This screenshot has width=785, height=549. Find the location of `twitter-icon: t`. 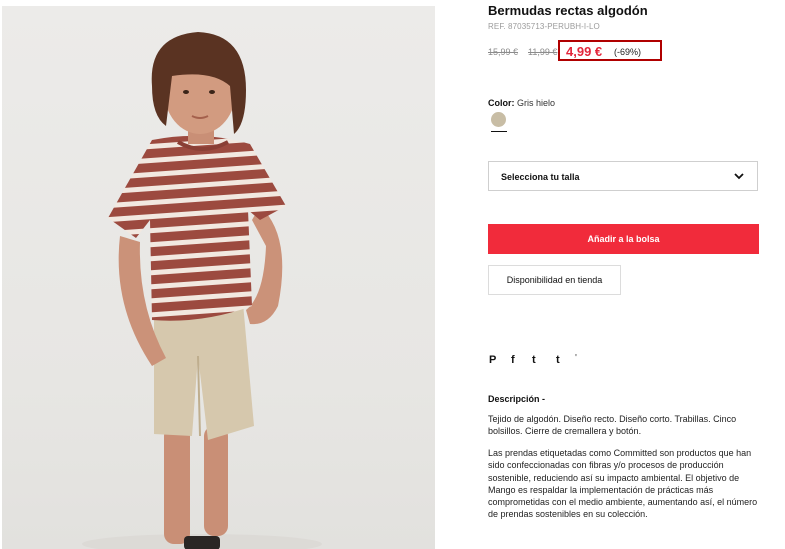

twitter-icon: t is located at coordinates (534, 361).